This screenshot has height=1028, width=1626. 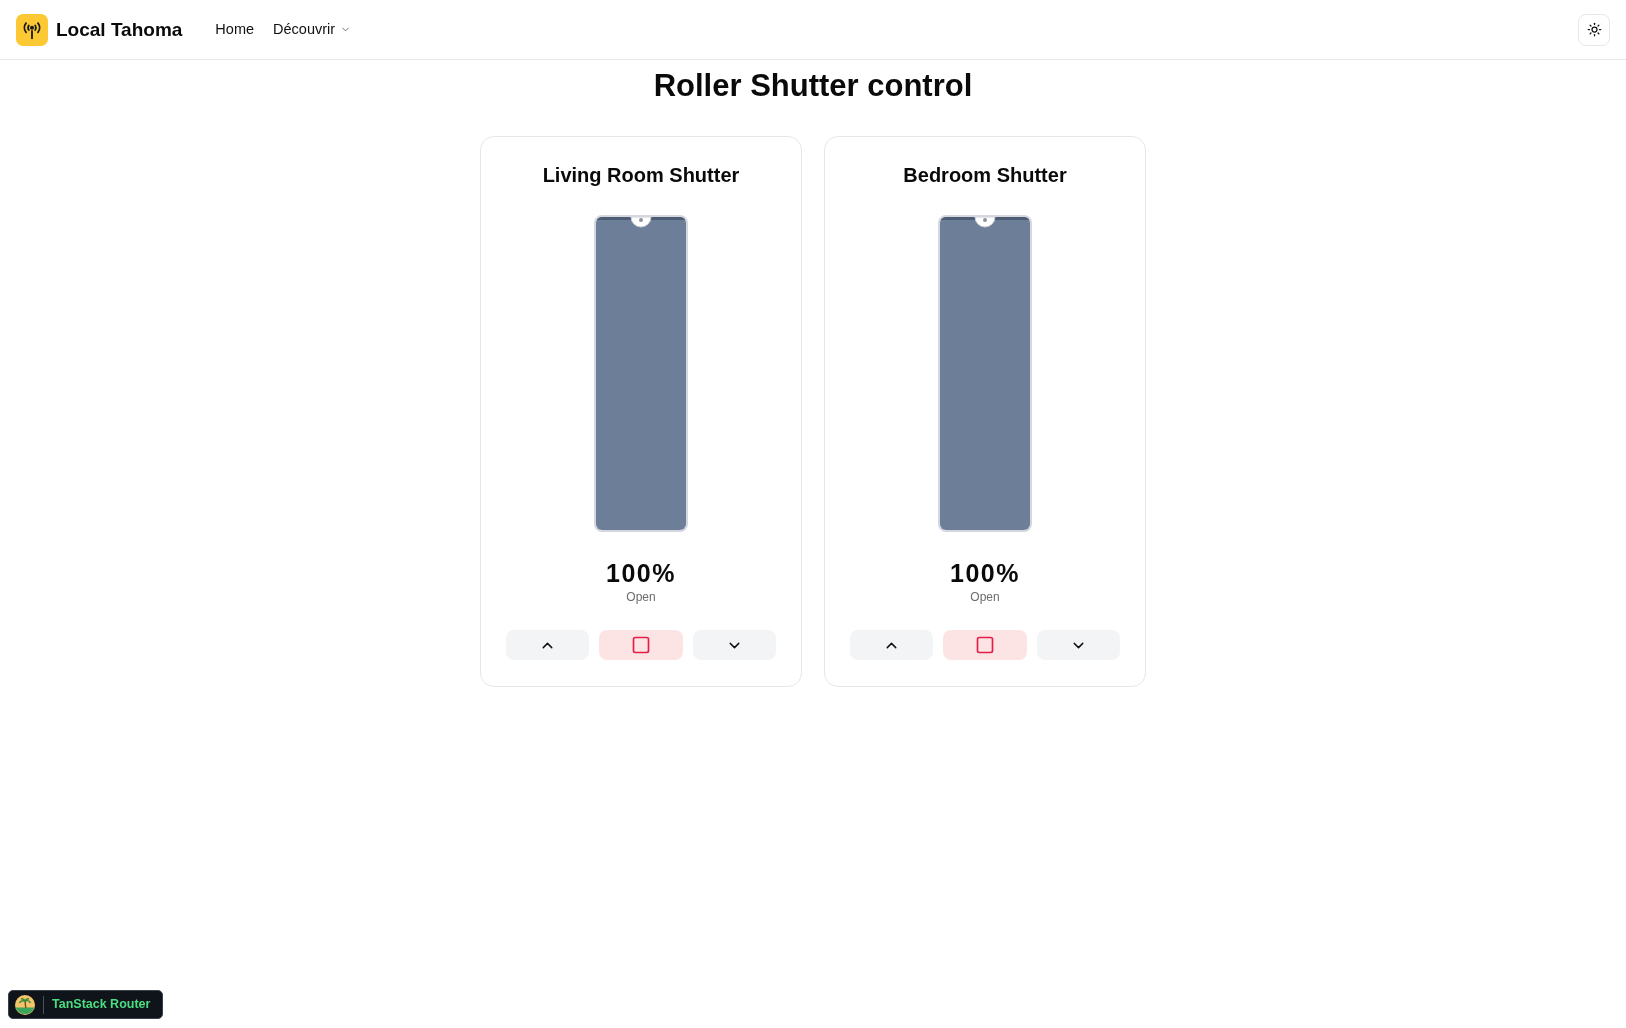 What do you see at coordinates (235, 29) in the screenshot?
I see `nav-link: Home` at bounding box center [235, 29].